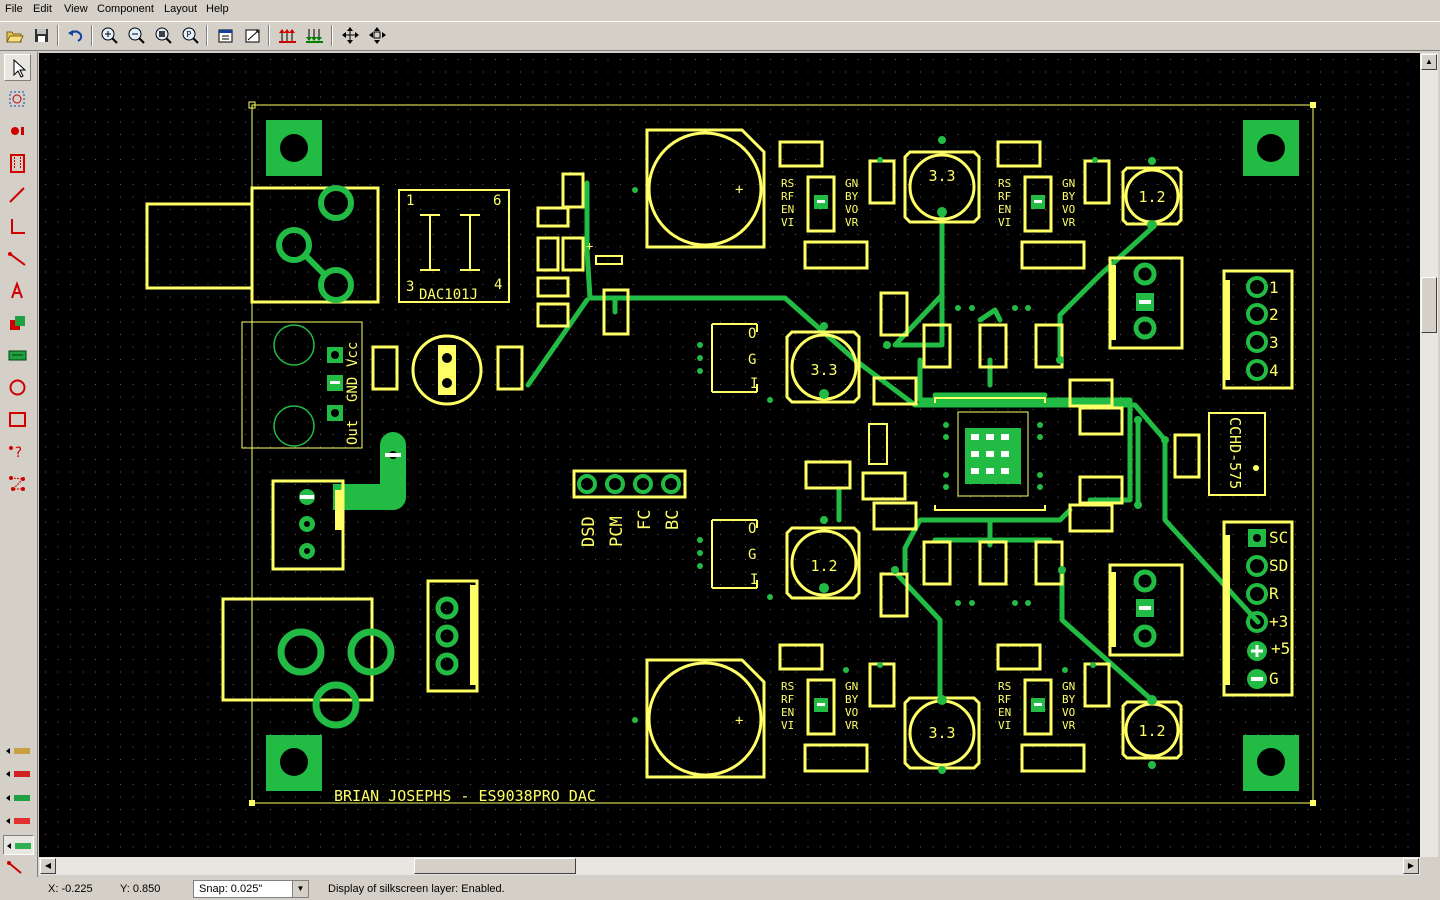 The width and height of the screenshot is (1440, 900). What do you see at coordinates (125, 9) in the screenshot?
I see `menu-component: Component` at bounding box center [125, 9].